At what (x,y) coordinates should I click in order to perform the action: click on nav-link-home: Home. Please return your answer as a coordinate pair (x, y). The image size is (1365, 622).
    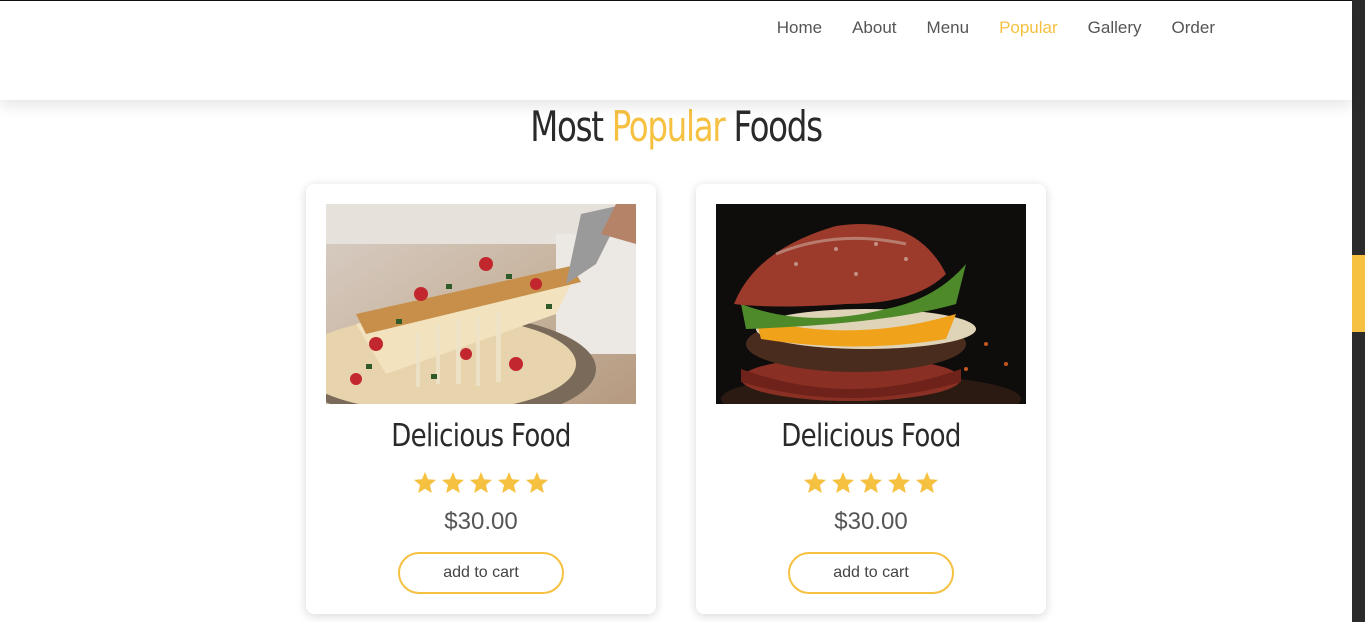
    Looking at the image, I should click on (799, 28).